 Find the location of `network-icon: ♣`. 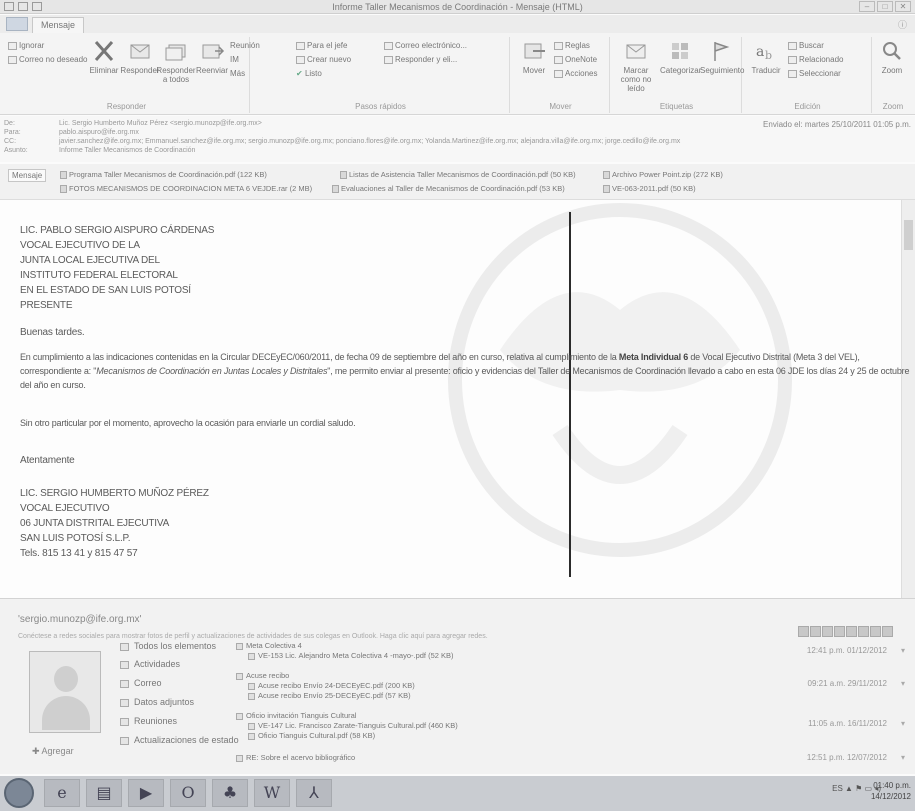

network-icon: ♣ is located at coordinates (230, 793).